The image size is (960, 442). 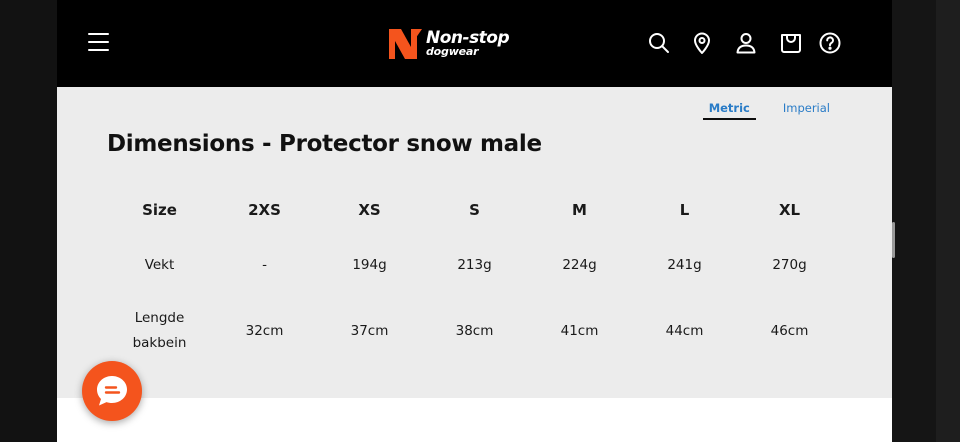 What do you see at coordinates (369, 209) in the screenshot?
I see `header-xs: XS` at bounding box center [369, 209].